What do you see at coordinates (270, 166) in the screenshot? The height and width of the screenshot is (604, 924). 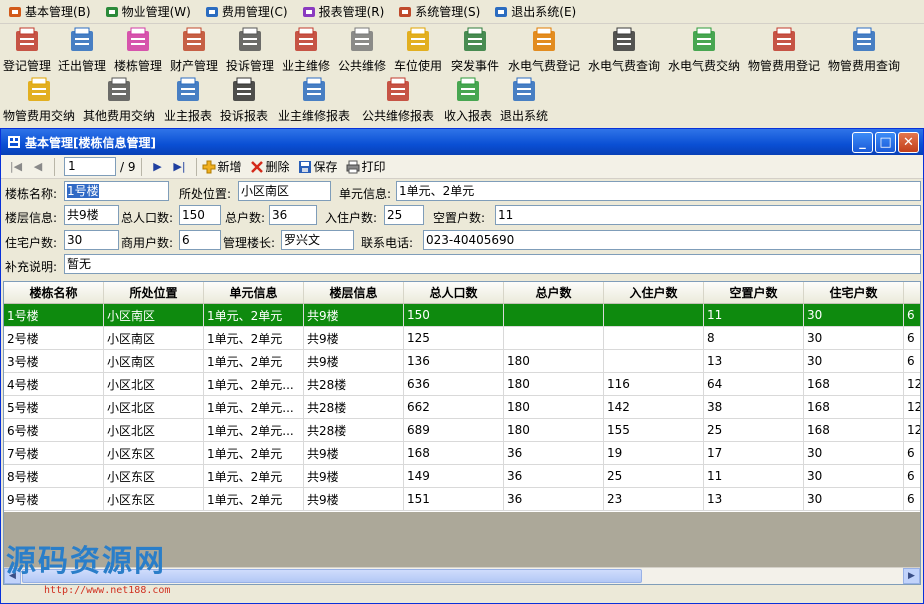 I see `delete-button: 删除` at bounding box center [270, 166].